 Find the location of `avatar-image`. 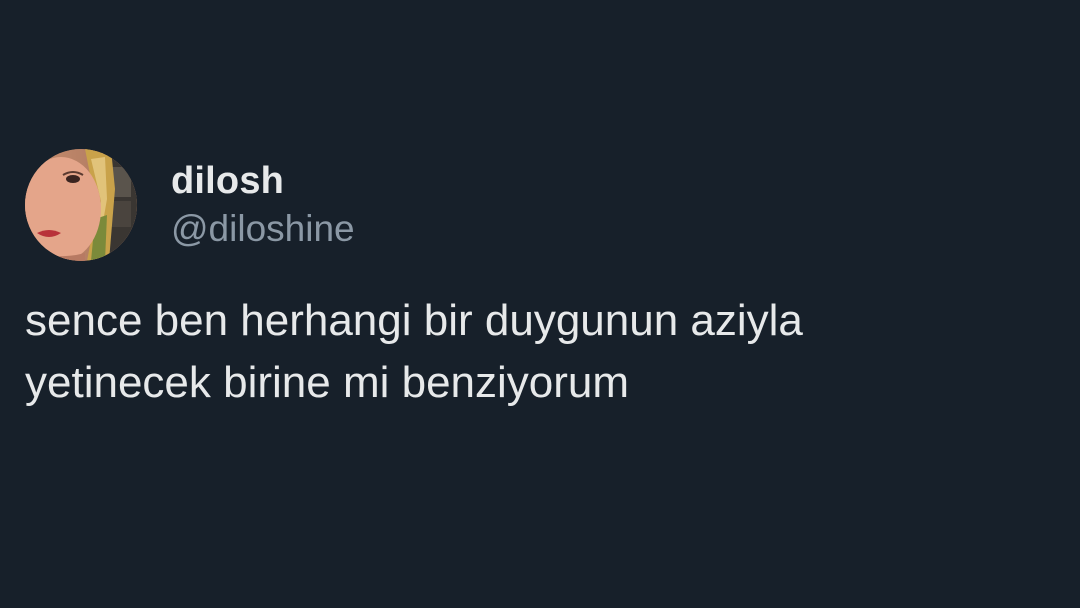

avatar-image is located at coordinates (81, 205).